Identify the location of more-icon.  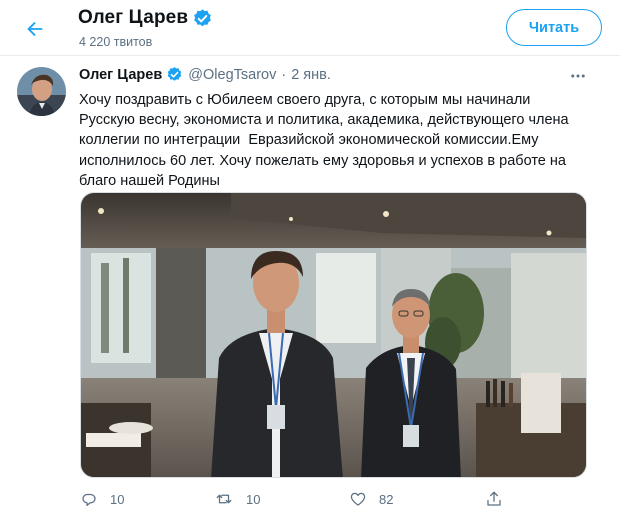
(578, 76).